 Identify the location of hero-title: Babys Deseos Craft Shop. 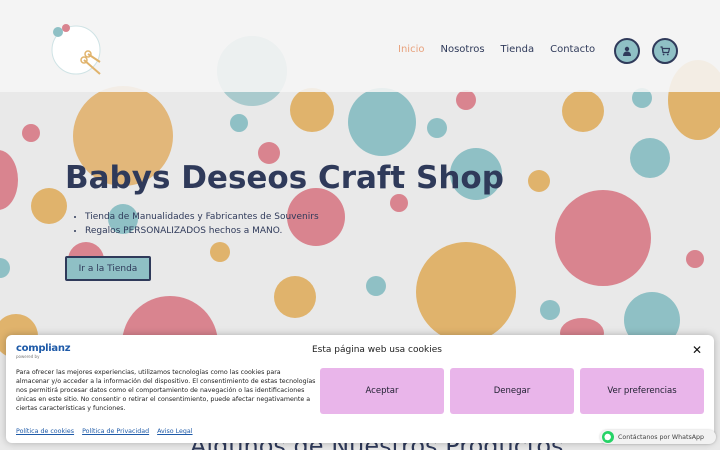
(284, 178).